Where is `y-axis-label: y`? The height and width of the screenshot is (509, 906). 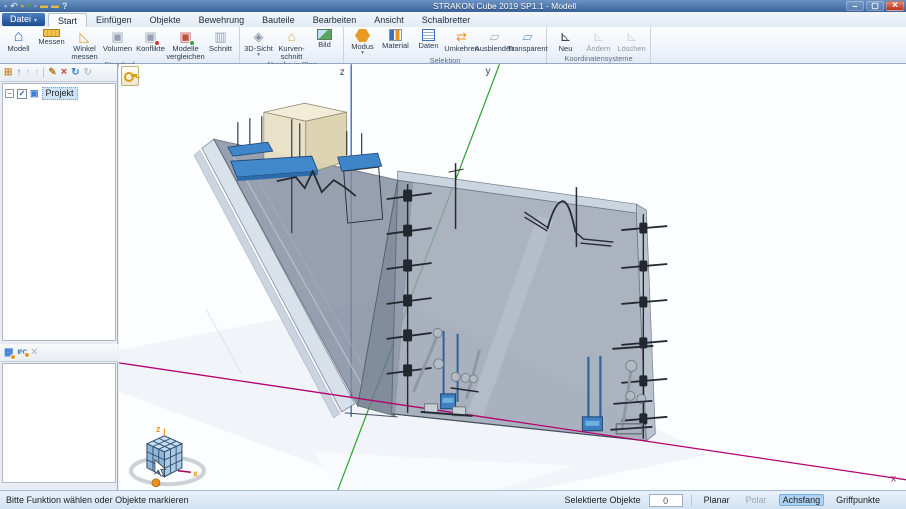 y-axis-label: y is located at coordinates (488, 71).